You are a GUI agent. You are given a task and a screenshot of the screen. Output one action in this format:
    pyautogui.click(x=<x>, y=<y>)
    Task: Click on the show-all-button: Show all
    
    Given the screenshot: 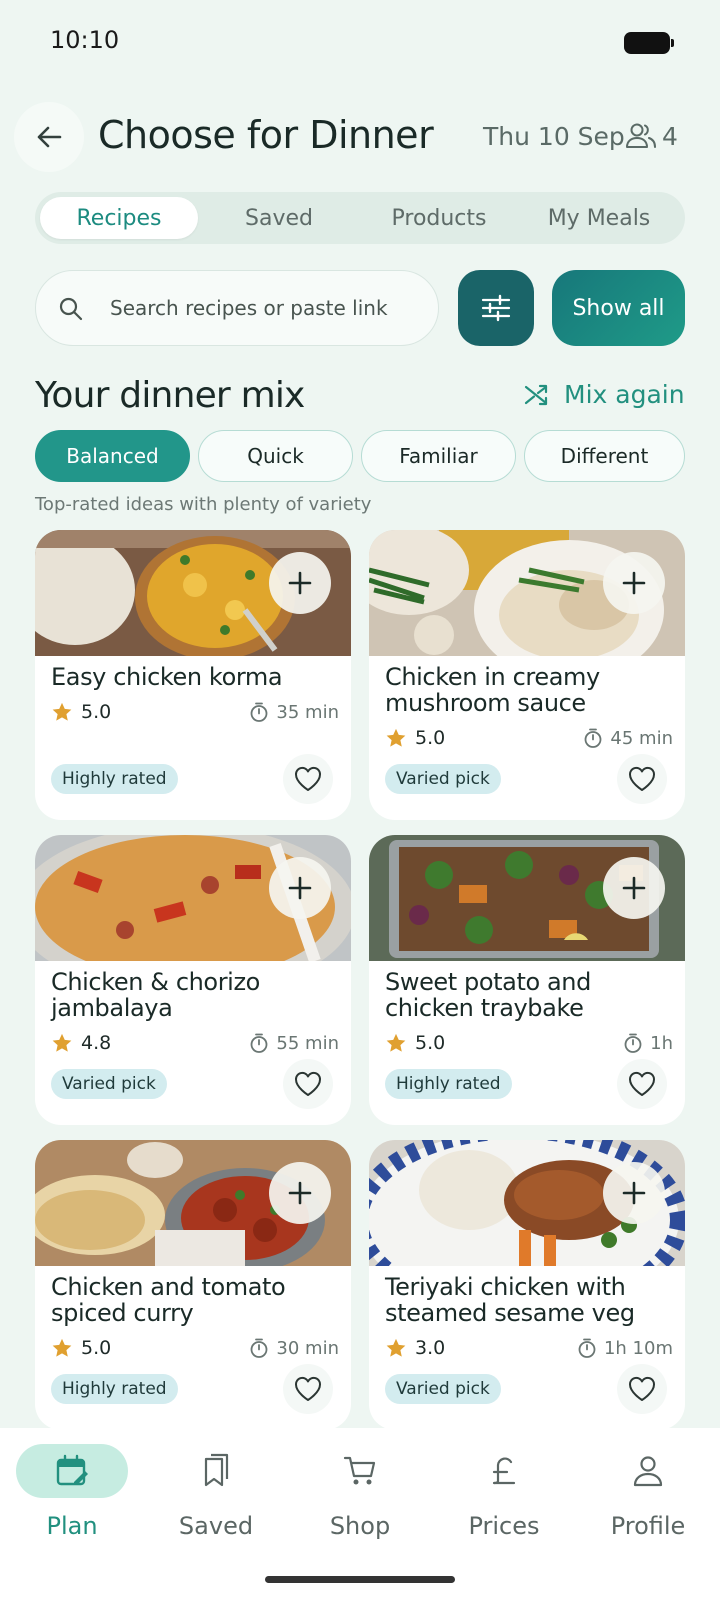 What is the action you would take?
    pyautogui.click(x=618, y=308)
    